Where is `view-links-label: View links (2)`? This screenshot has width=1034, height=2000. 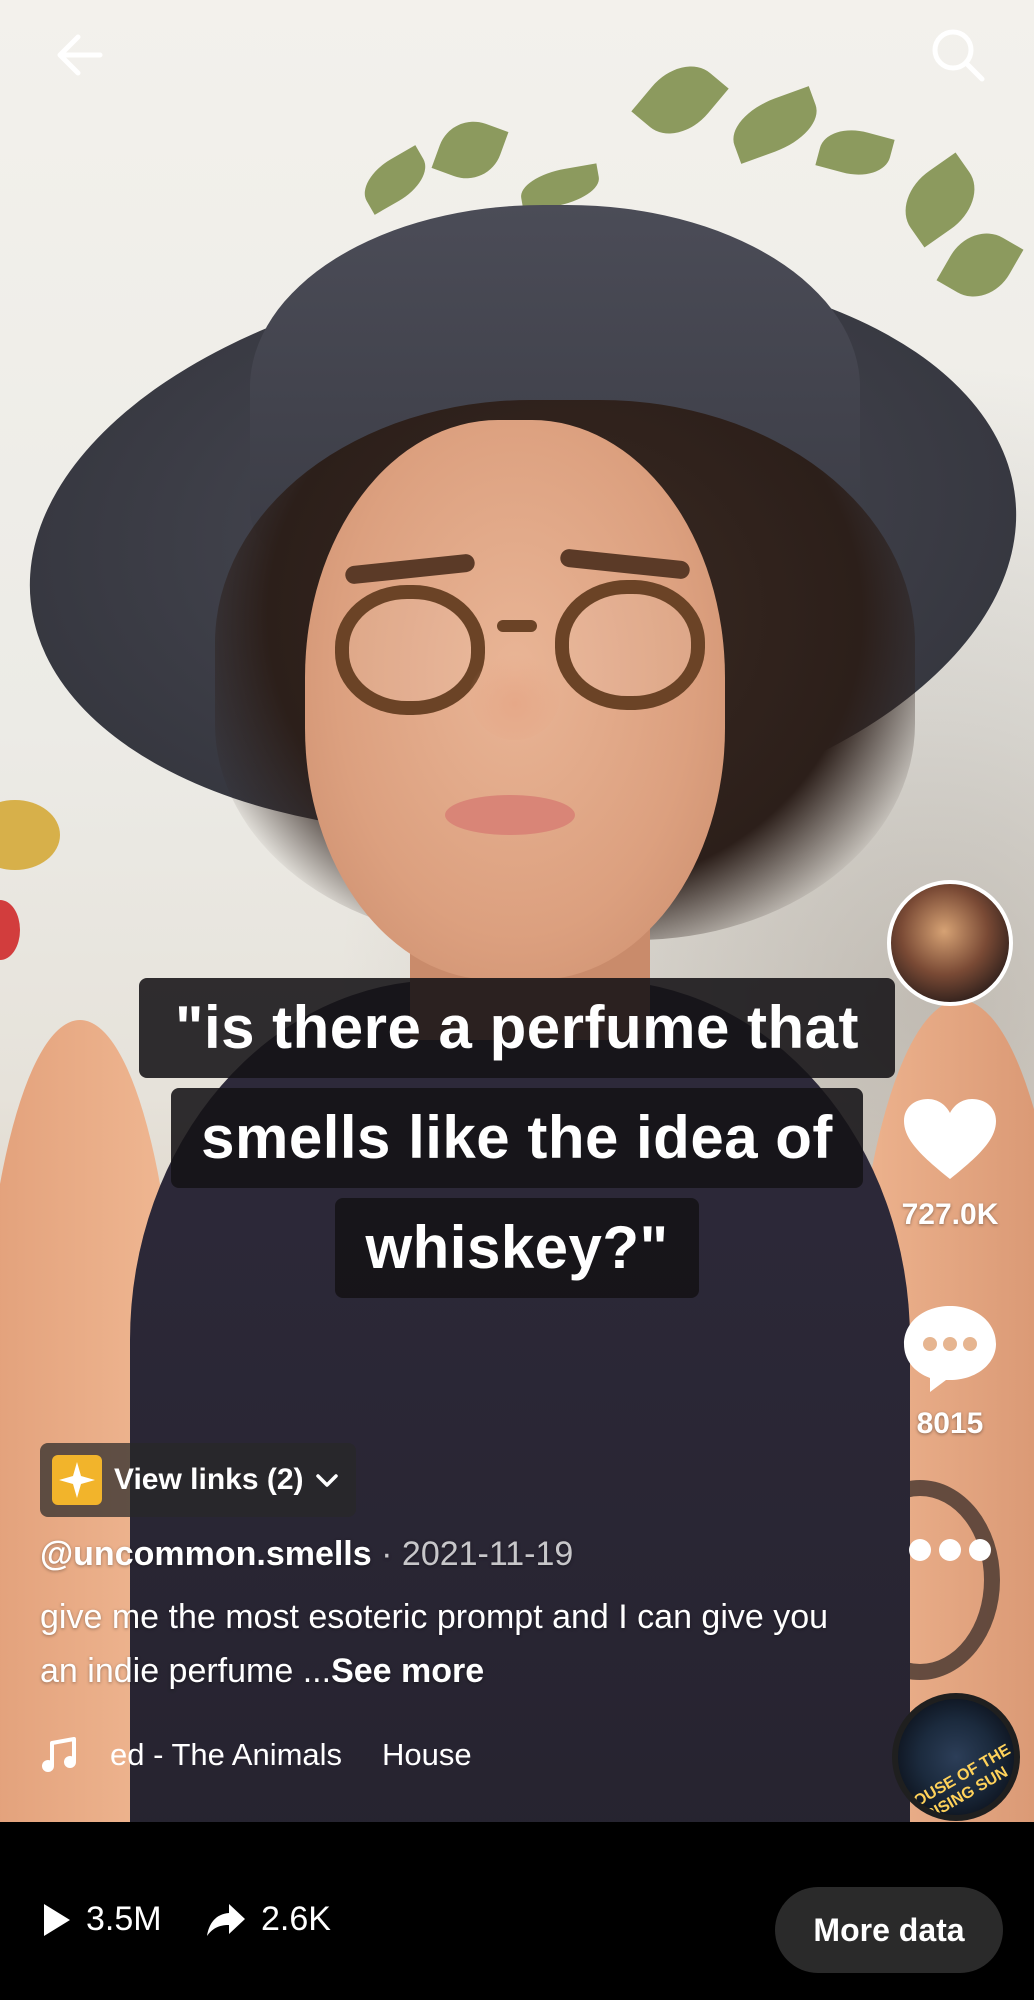
view-links-label: View links (2) is located at coordinates (209, 1479).